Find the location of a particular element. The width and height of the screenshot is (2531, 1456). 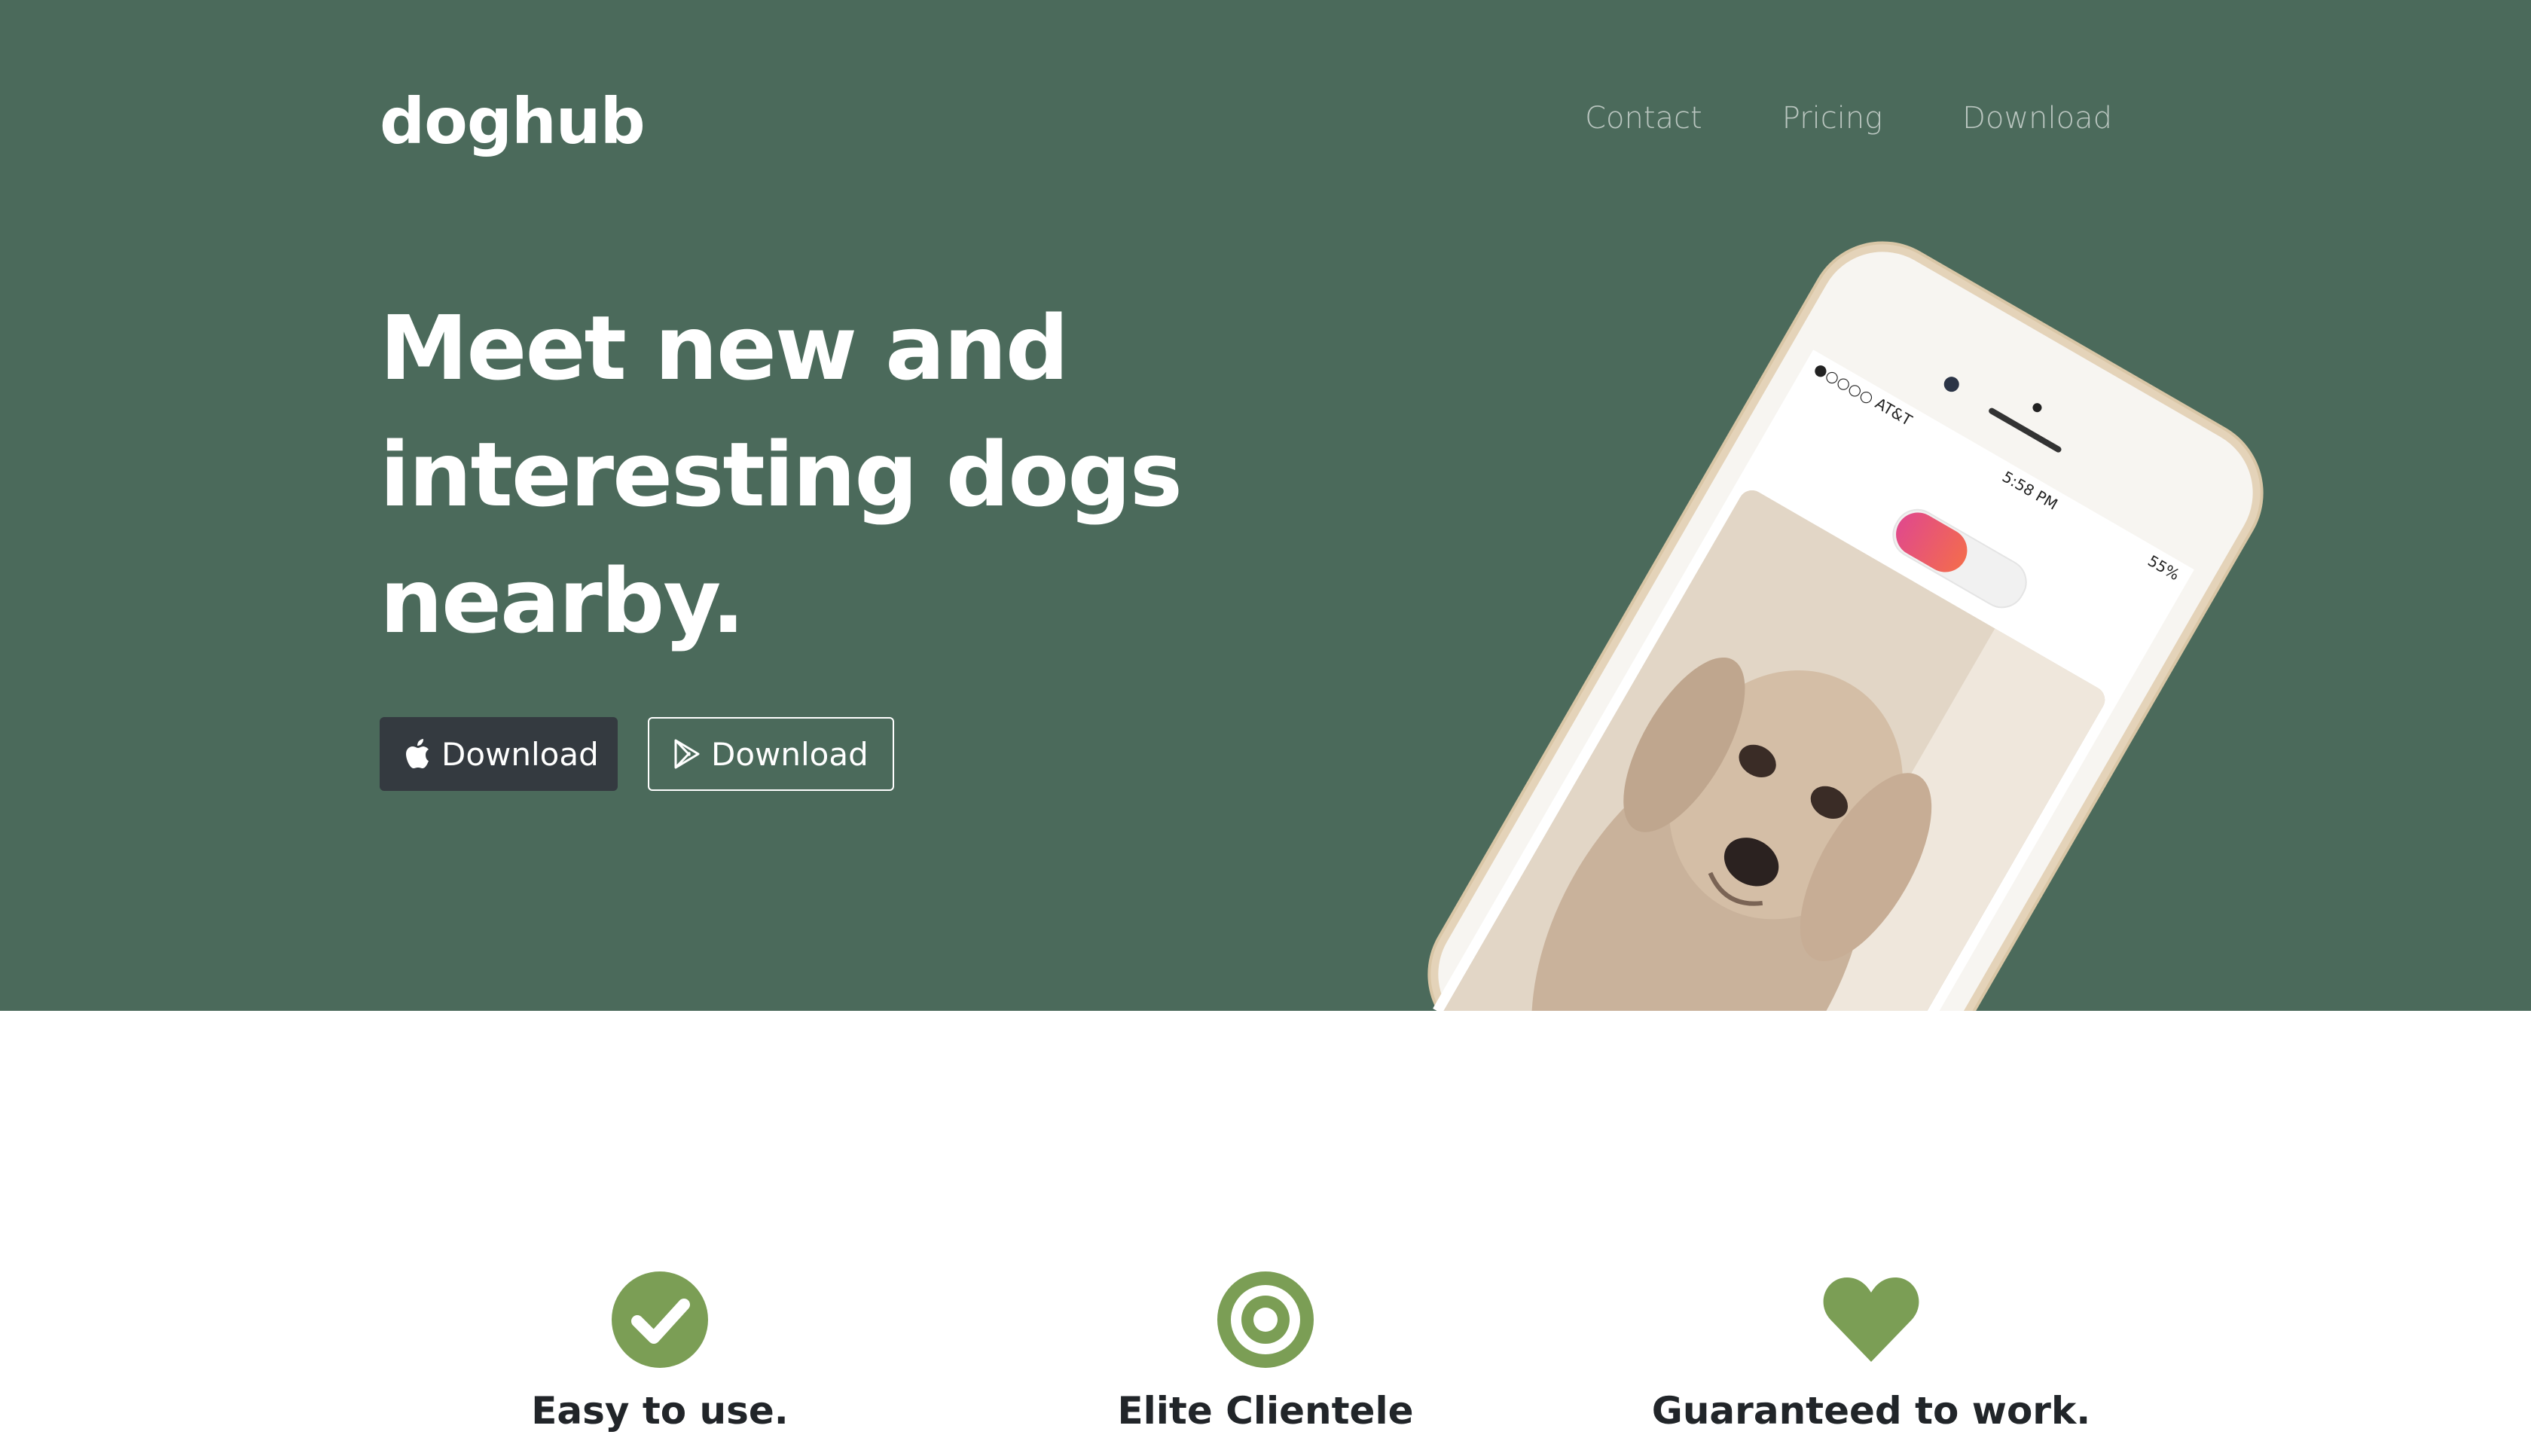

app-store-download-label: Download is located at coordinates (520, 754).